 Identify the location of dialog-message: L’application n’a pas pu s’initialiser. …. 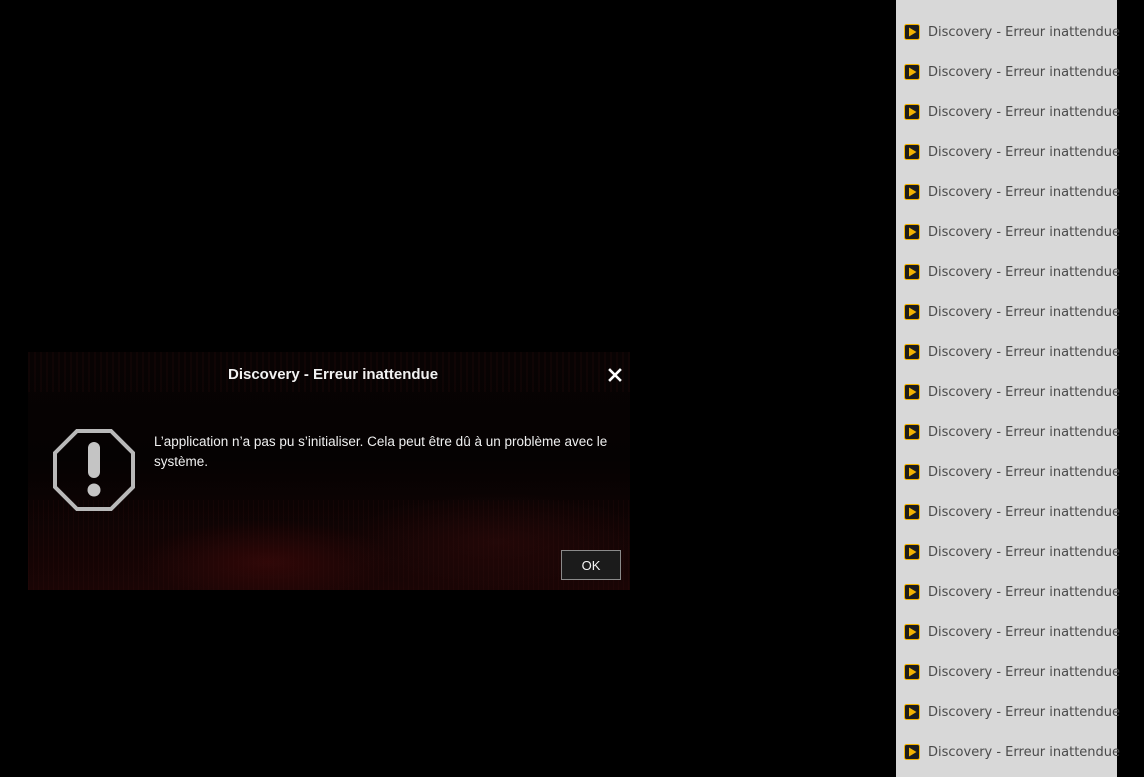
(381, 451).